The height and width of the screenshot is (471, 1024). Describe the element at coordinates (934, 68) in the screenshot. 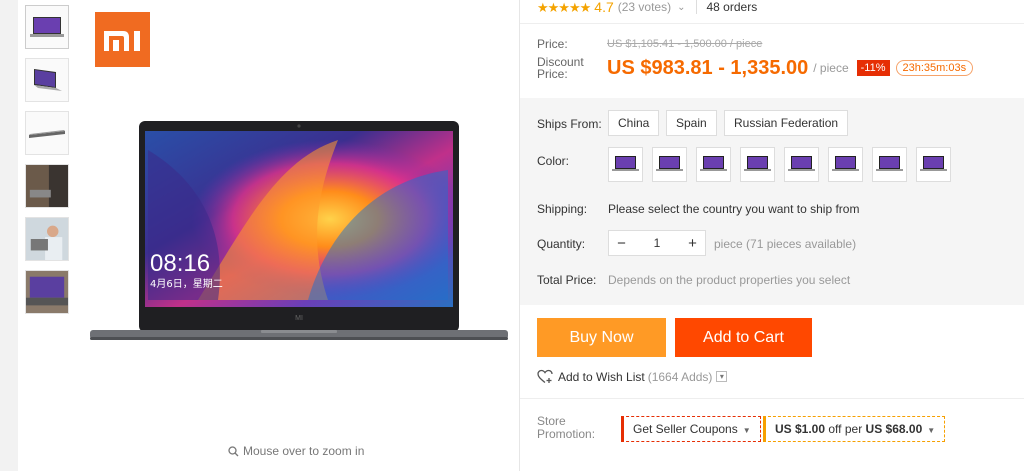

I see `countdown-timer: 23h:35m:03s` at that location.